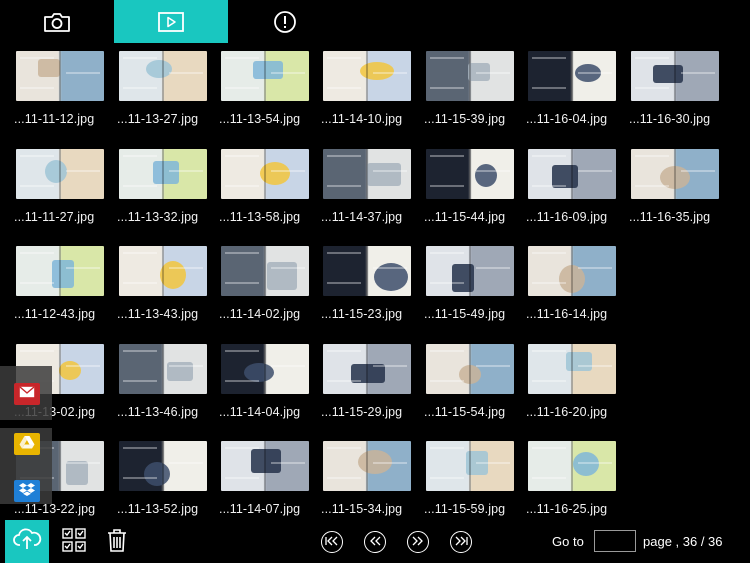 The image size is (750, 563). Describe the element at coordinates (362, 217) in the screenshot. I see `photo-filename: ...11-14-37.jpg` at that location.